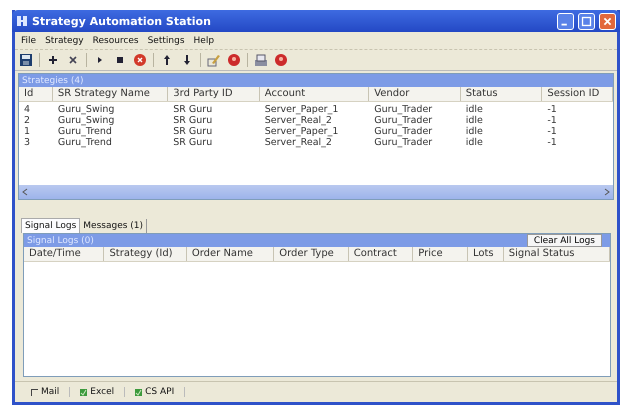 The width and height of the screenshot is (629, 411). Describe the element at coordinates (204, 41) in the screenshot. I see `menu-item: Help` at that location.